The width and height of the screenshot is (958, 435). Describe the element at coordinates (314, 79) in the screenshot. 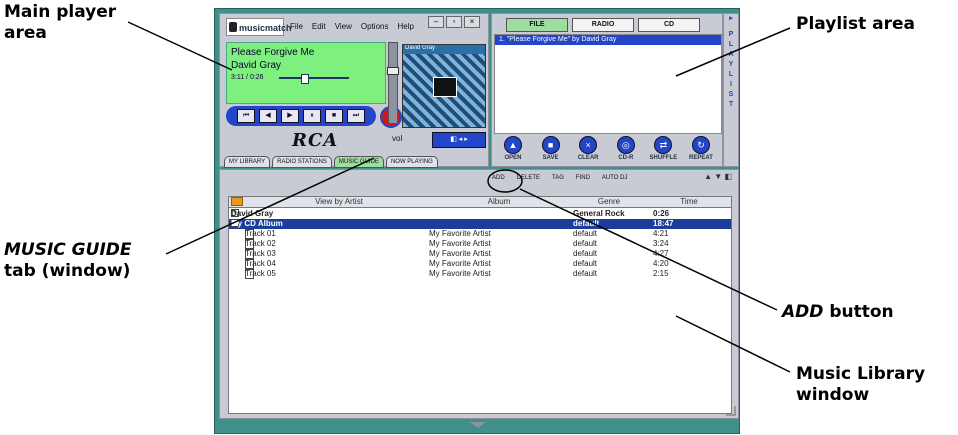

I see `seek-bar` at that location.